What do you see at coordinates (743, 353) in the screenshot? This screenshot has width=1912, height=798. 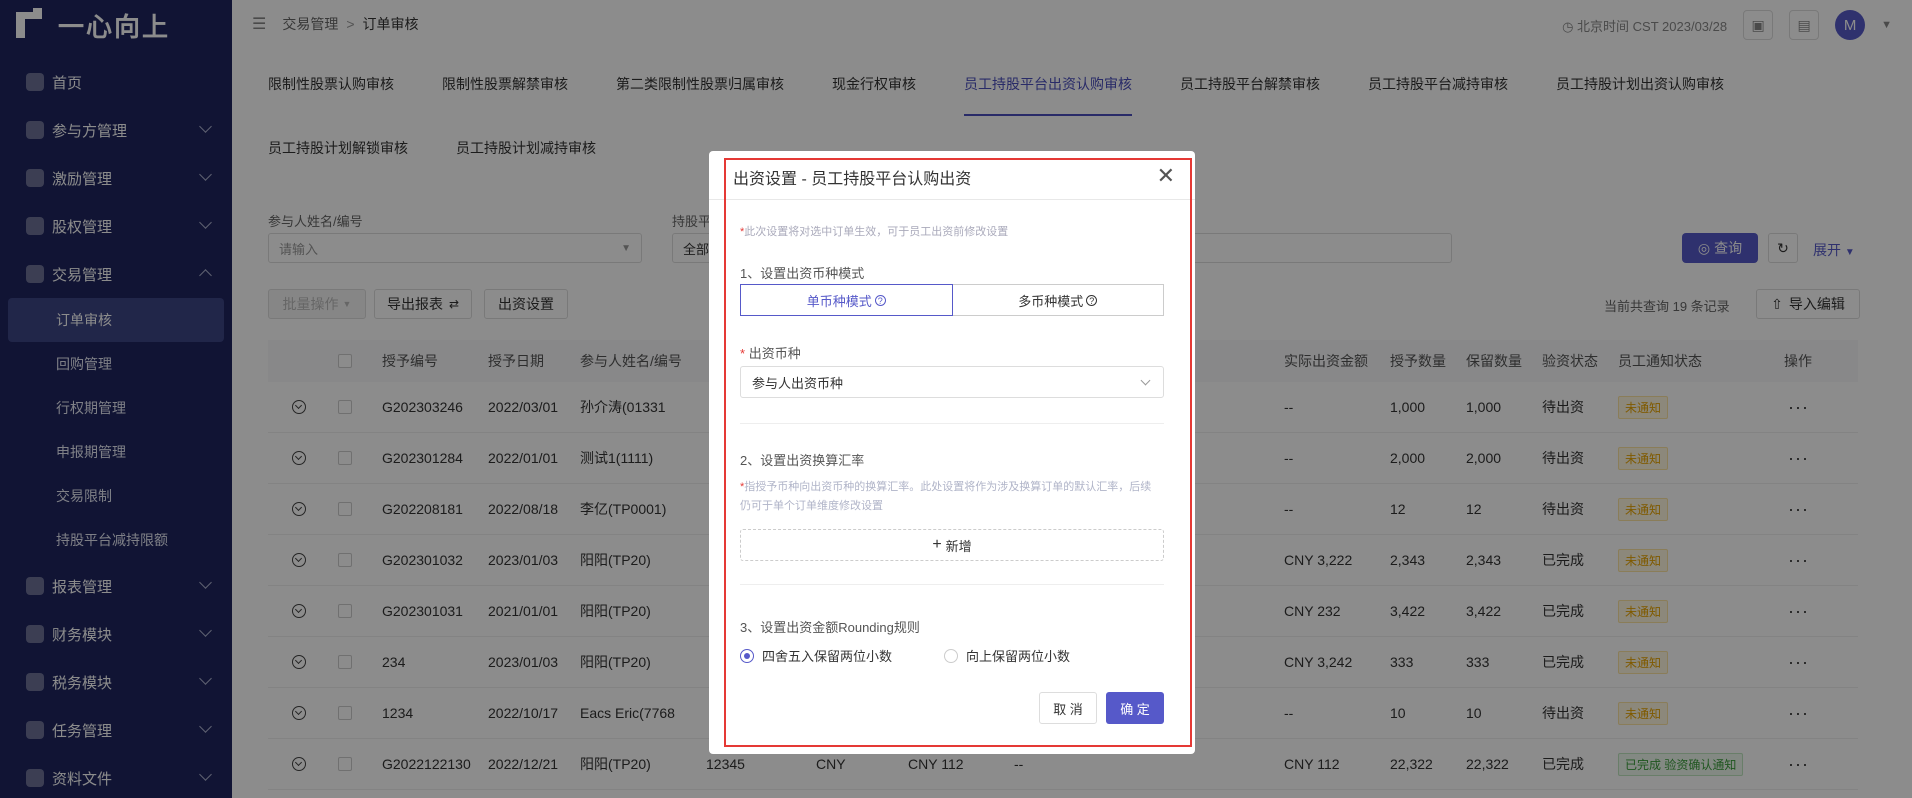 I see `required-mark: *` at bounding box center [743, 353].